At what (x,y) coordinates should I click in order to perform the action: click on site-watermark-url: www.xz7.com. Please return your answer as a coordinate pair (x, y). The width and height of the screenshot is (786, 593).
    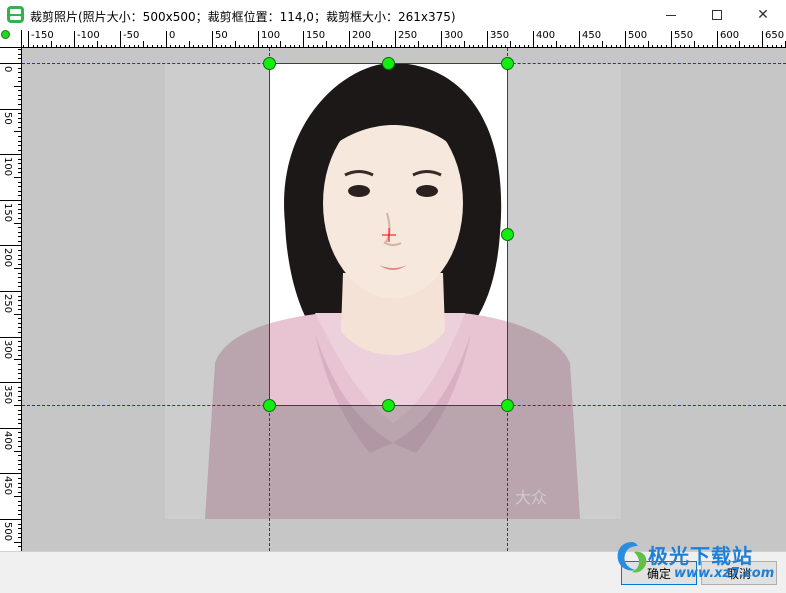
    Looking at the image, I should click on (724, 573).